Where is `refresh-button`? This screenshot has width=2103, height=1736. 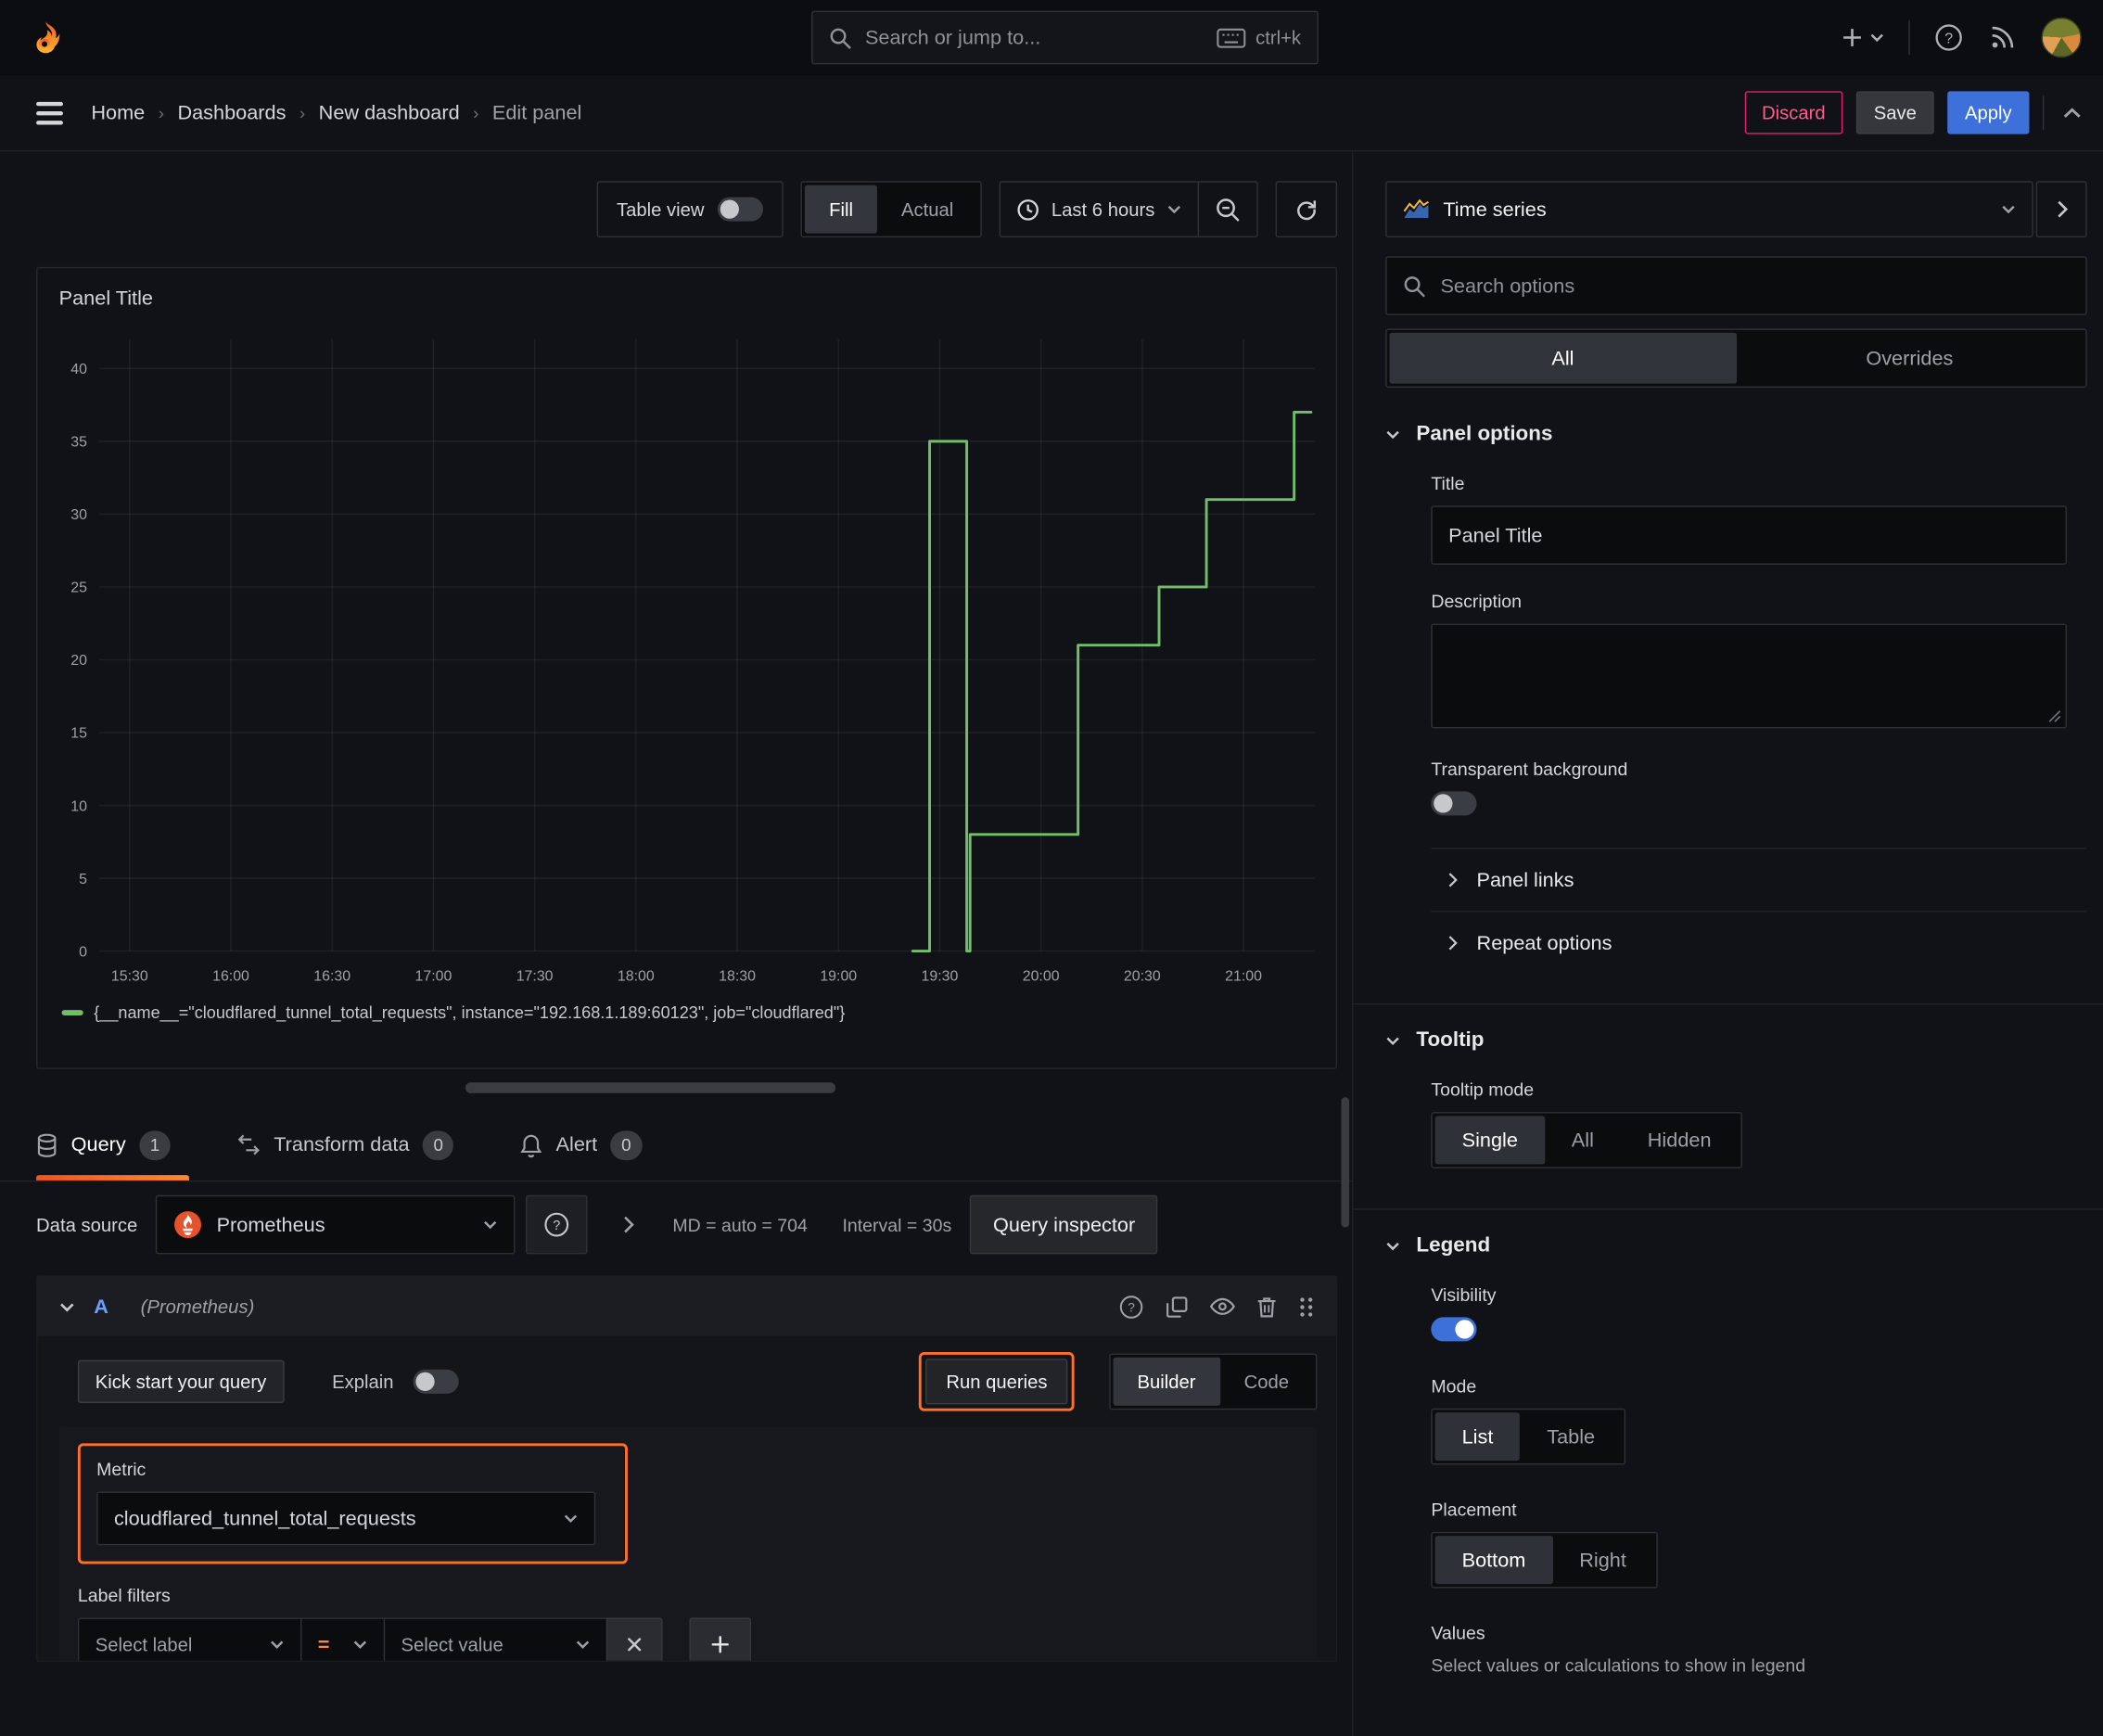
refresh-button is located at coordinates (1306, 209).